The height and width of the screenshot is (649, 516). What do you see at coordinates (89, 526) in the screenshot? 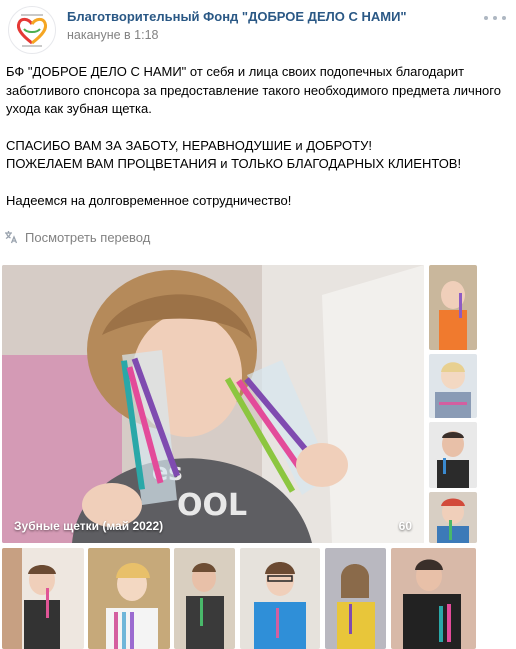
I see `album-title: Зубные щетки (май 2022)` at bounding box center [89, 526].